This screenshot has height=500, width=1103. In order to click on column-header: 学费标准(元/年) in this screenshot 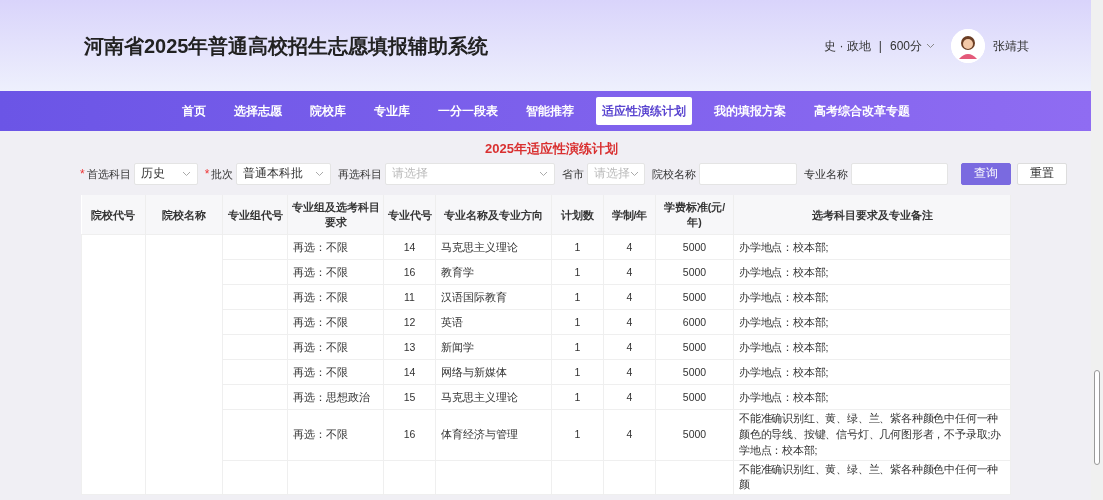, I will do `click(694, 214)`.